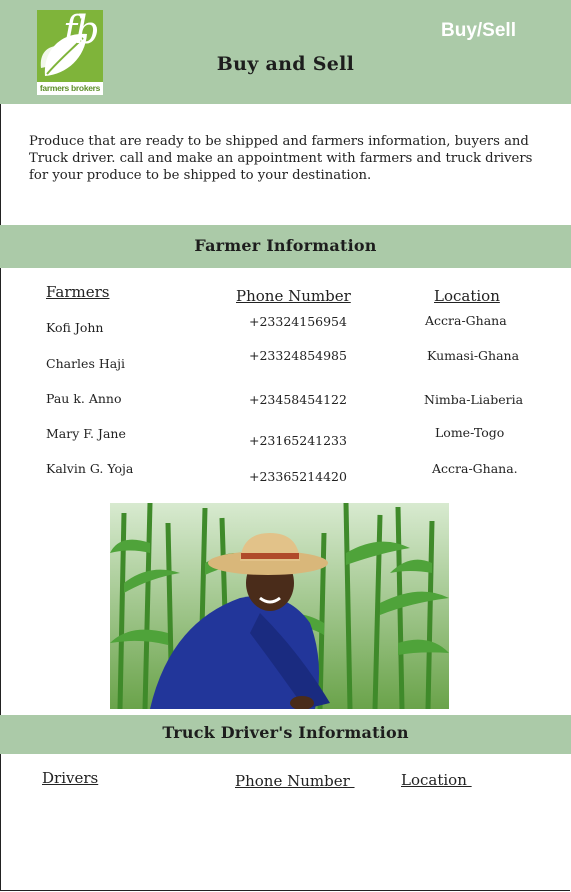 This screenshot has height=892, width=571. What do you see at coordinates (295, 781) in the screenshot?
I see `driver-phone-column-header: Phone Number` at bounding box center [295, 781].